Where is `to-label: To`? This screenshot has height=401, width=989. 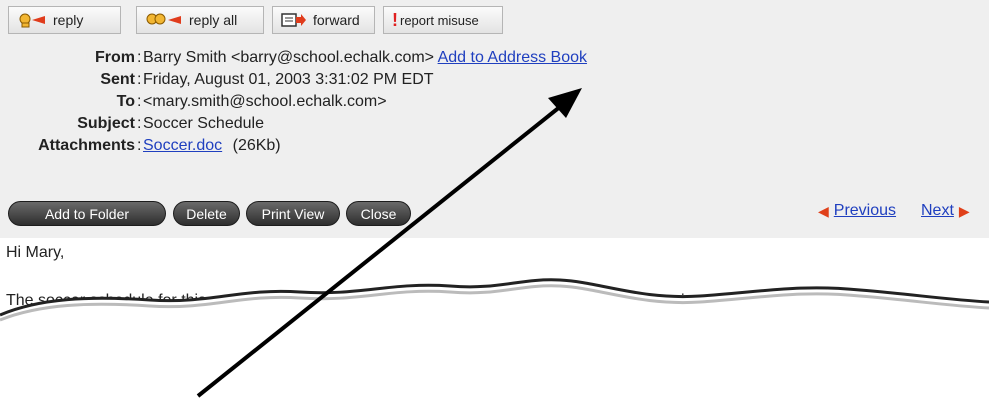 to-label: To is located at coordinates (125, 101).